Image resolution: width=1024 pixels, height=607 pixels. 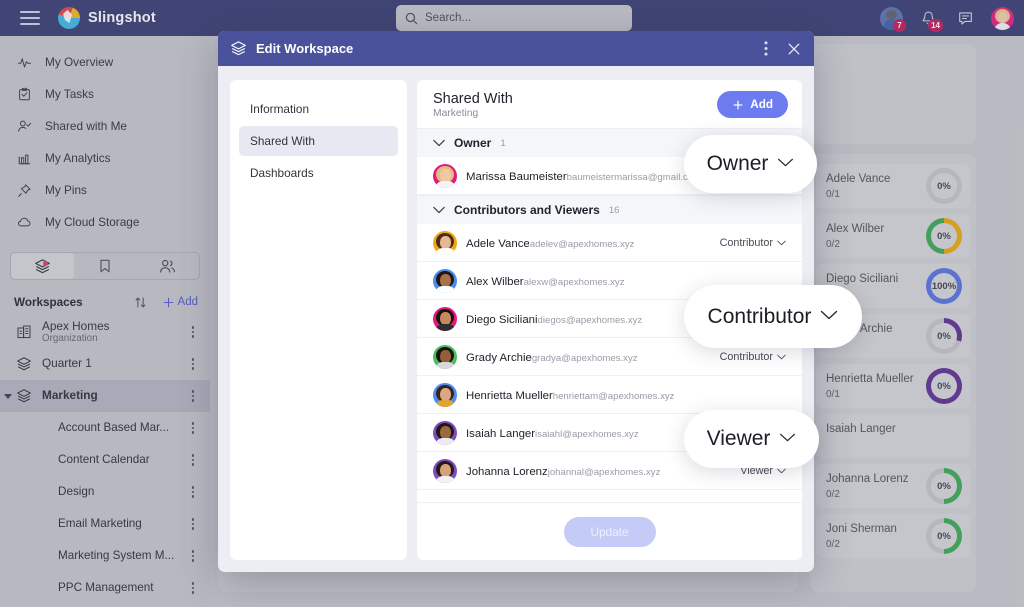 What do you see at coordinates (282, 173) in the screenshot?
I see `modal-nav-label: Dashboards` at bounding box center [282, 173].